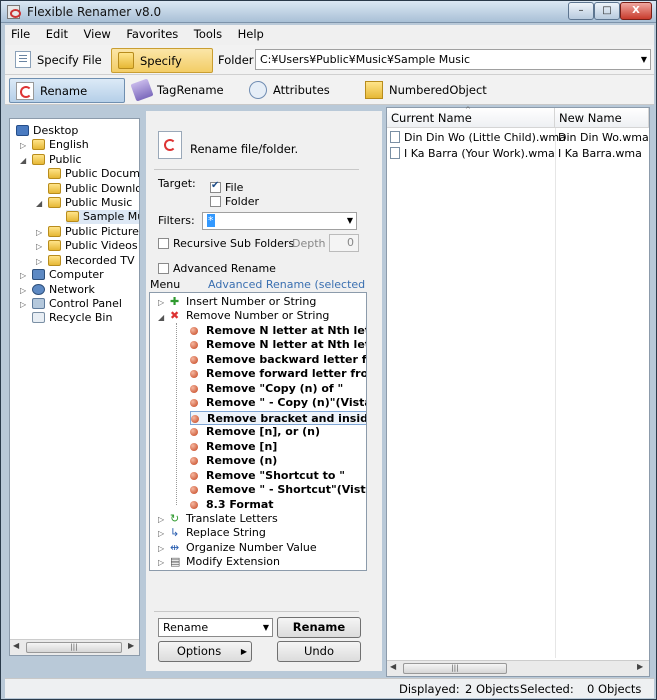 The width and height of the screenshot is (657, 700). I want to click on tree-item-recorded-tv: Recorded TV, so click(91, 261).